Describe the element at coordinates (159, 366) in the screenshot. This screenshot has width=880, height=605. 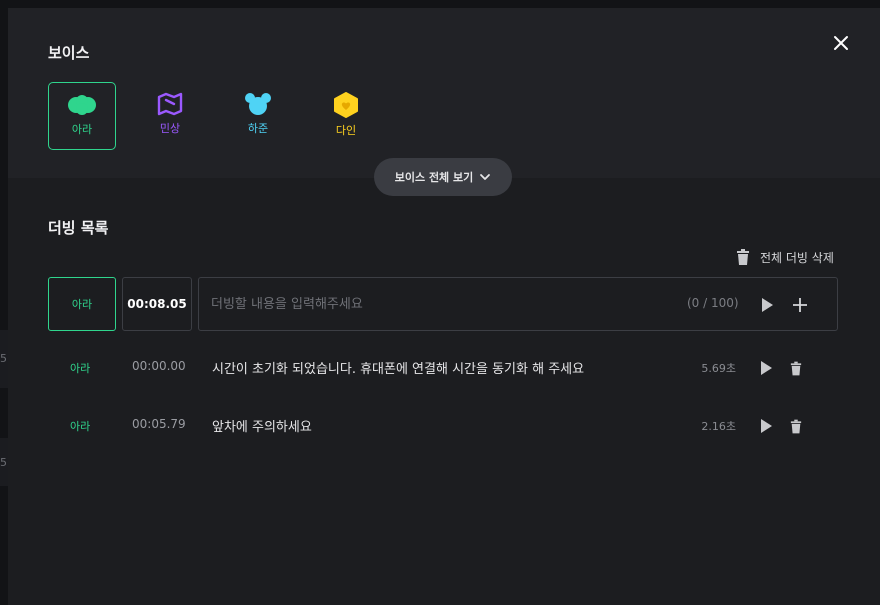
I see `item-time: 00:00.00` at that location.